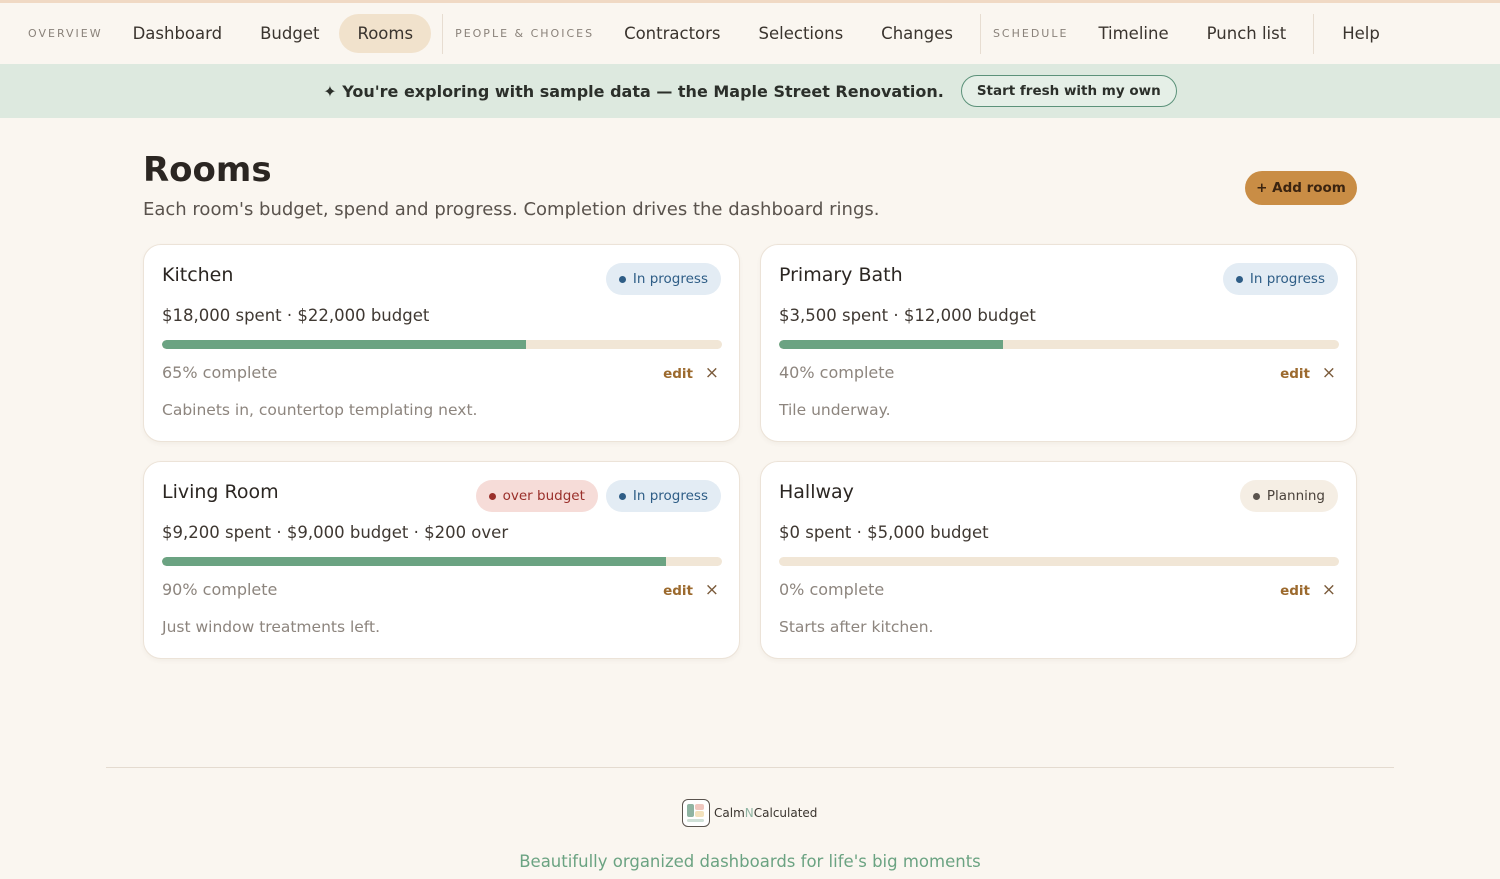  What do you see at coordinates (1068, 91) in the screenshot?
I see `start-fresh-button: Start fresh with my own` at bounding box center [1068, 91].